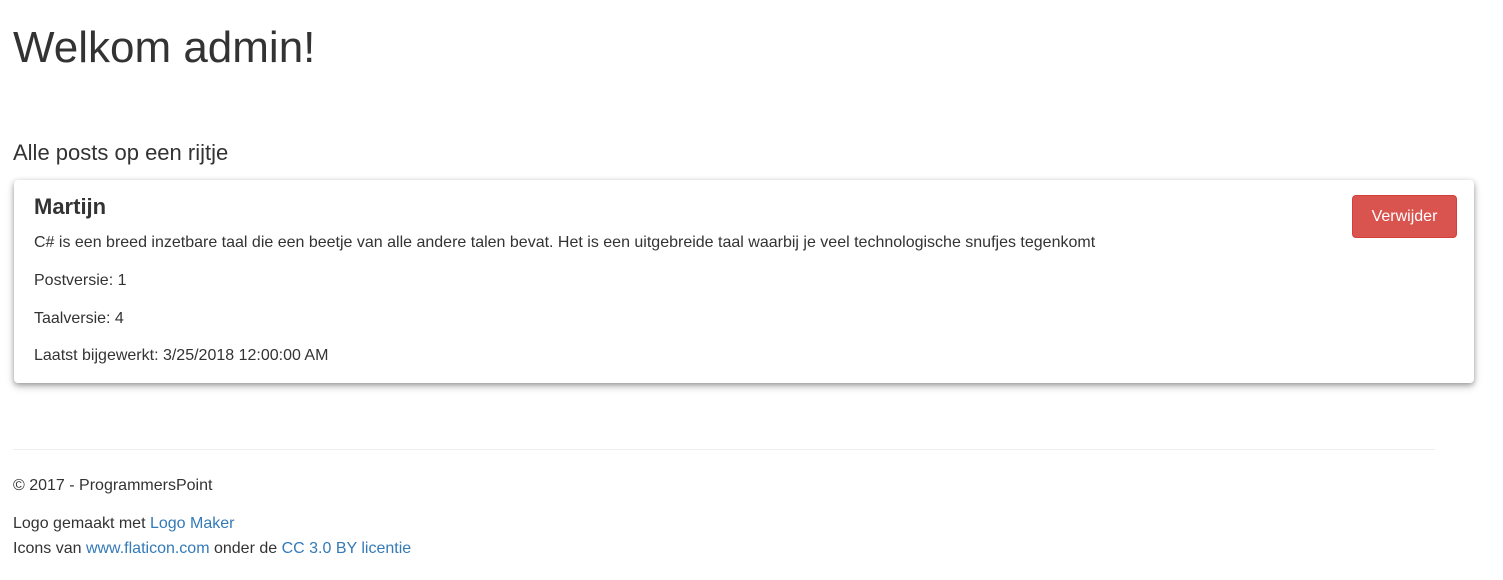 The width and height of the screenshot is (1503, 580). Describe the element at coordinates (164, 47) in the screenshot. I see `page-title: Welkom admin!` at that location.